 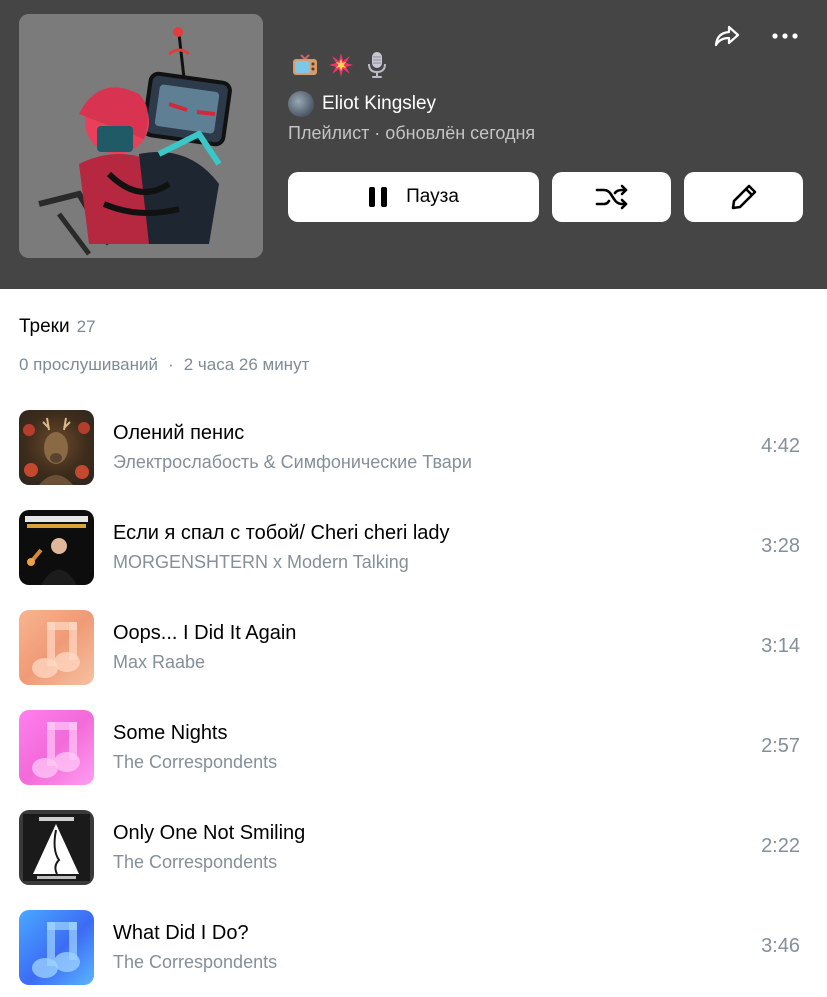 What do you see at coordinates (292, 462) in the screenshot?
I see `track-artist: Электрослабость & Симфонические Твари` at bounding box center [292, 462].